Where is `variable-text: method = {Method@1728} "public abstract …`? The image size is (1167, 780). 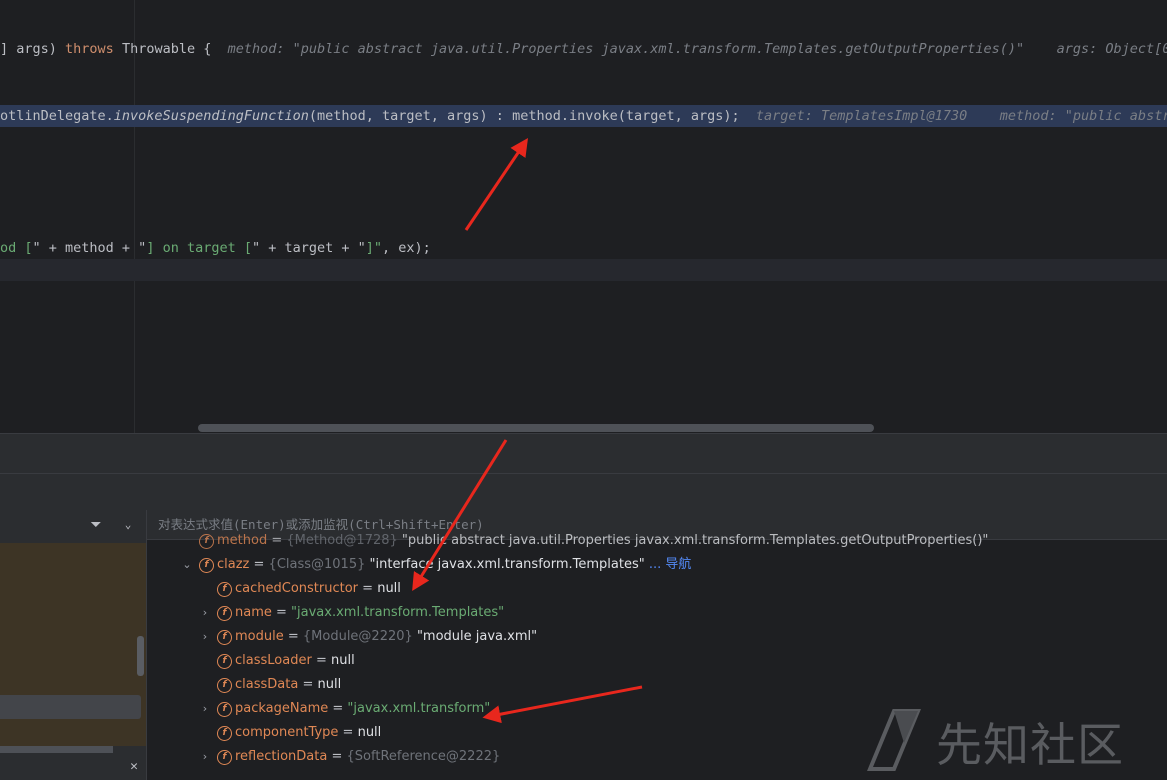
variable-text: method = {Method@1728} "public abstract … is located at coordinates (603, 540).